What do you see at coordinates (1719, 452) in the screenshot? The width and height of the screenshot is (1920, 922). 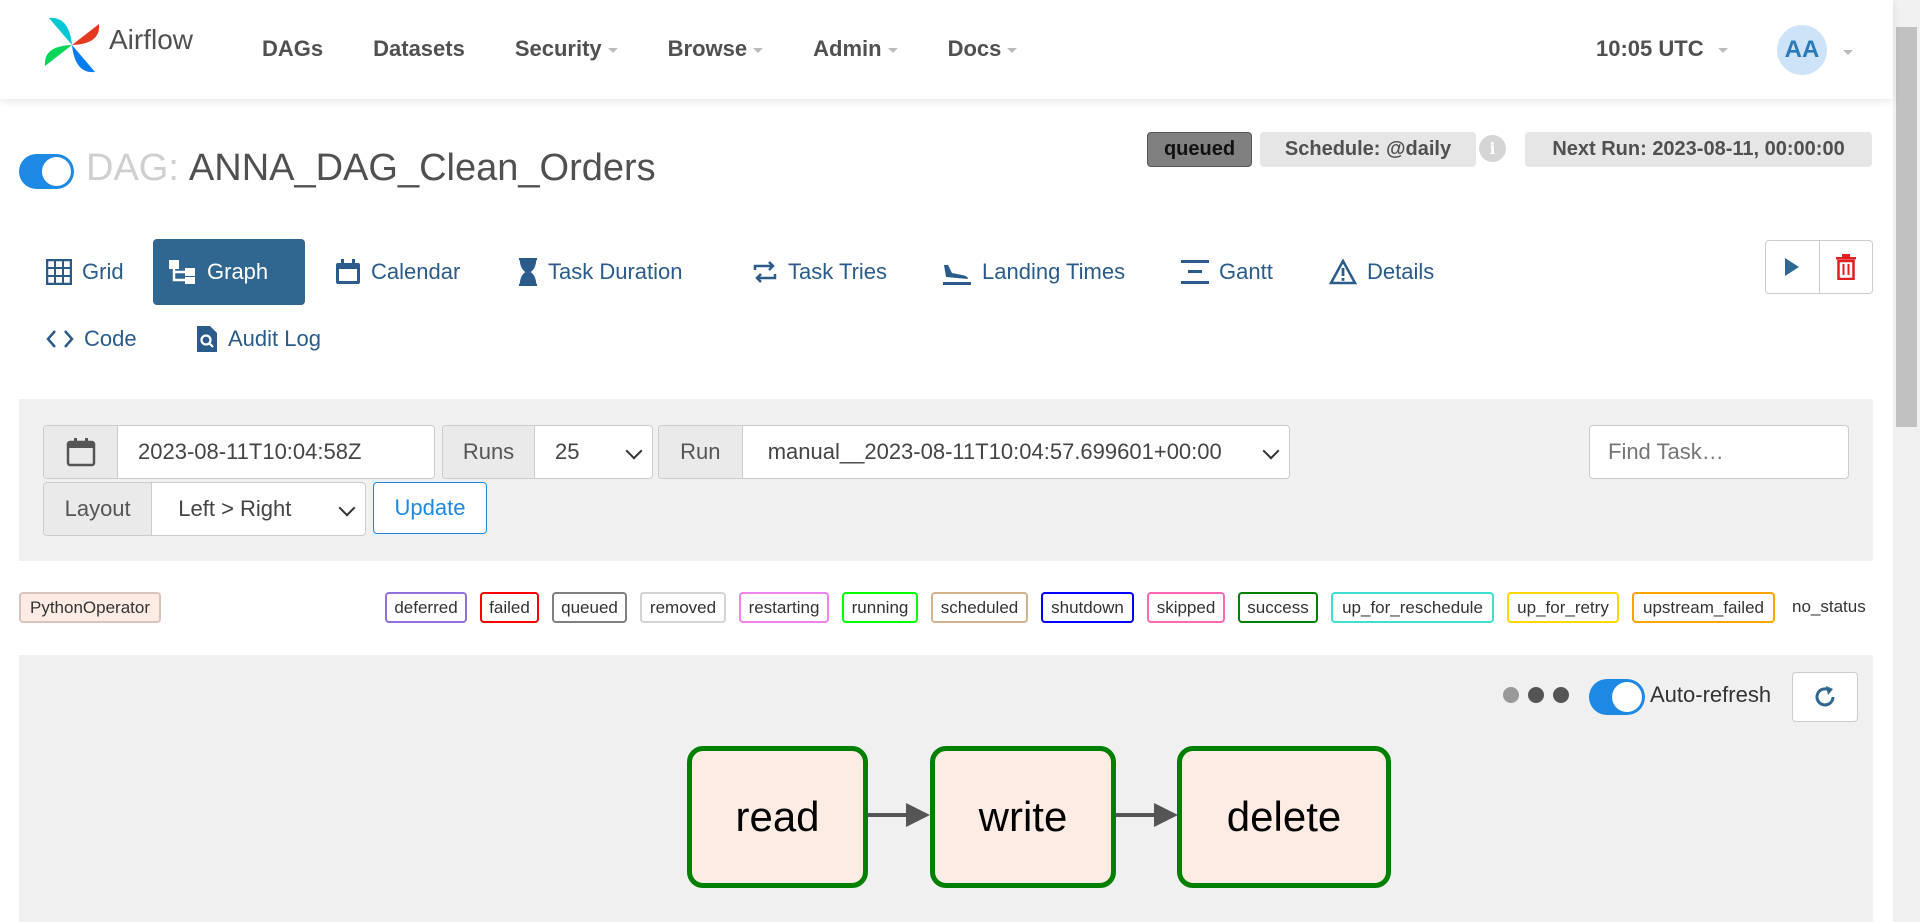 I see `find-task-input` at bounding box center [1719, 452].